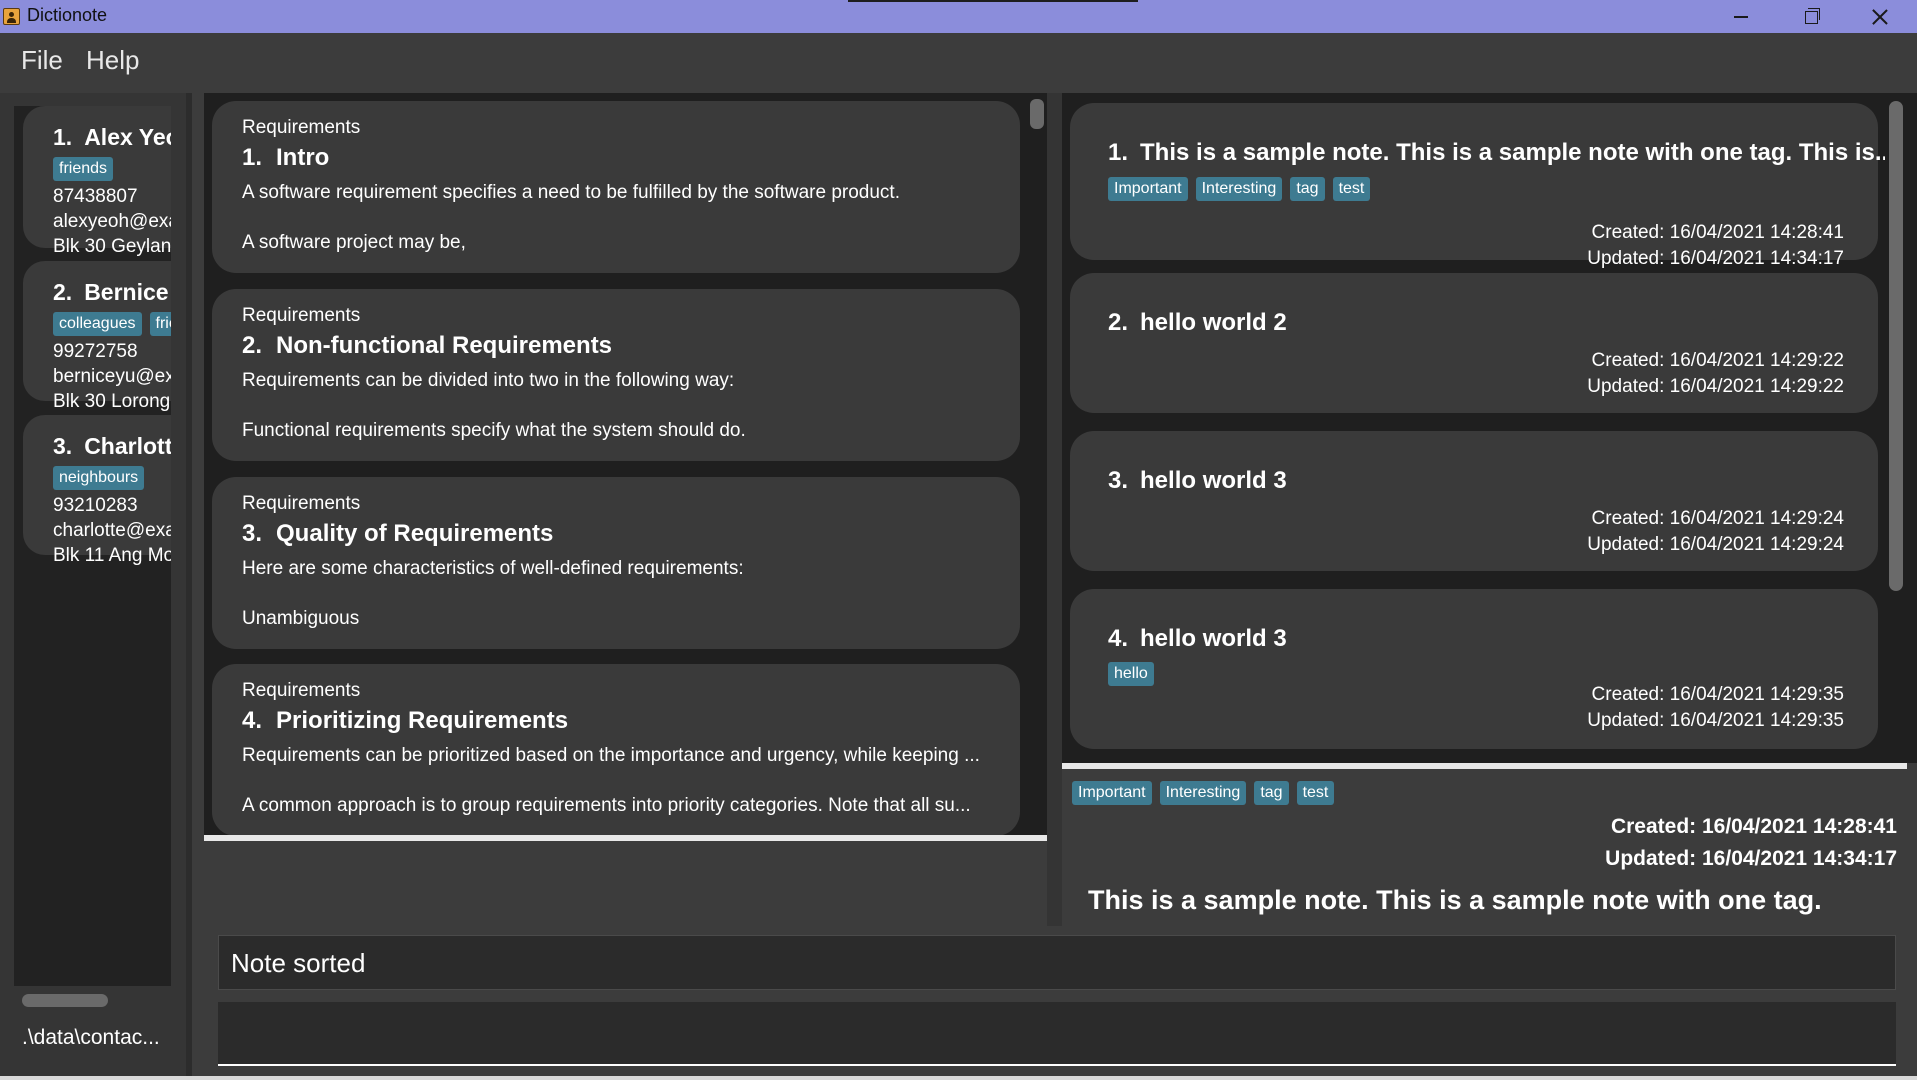 The width and height of the screenshot is (1917, 1080). Describe the element at coordinates (1751, 858) in the screenshot. I see `note-content-updated: Updated: 16/04/2021 14:34:17` at that location.